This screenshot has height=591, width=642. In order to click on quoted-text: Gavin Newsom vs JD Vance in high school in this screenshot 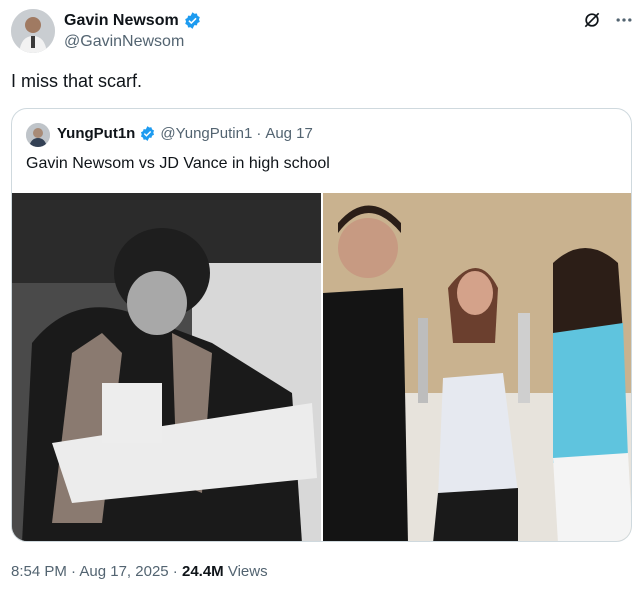, I will do `click(178, 163)`.